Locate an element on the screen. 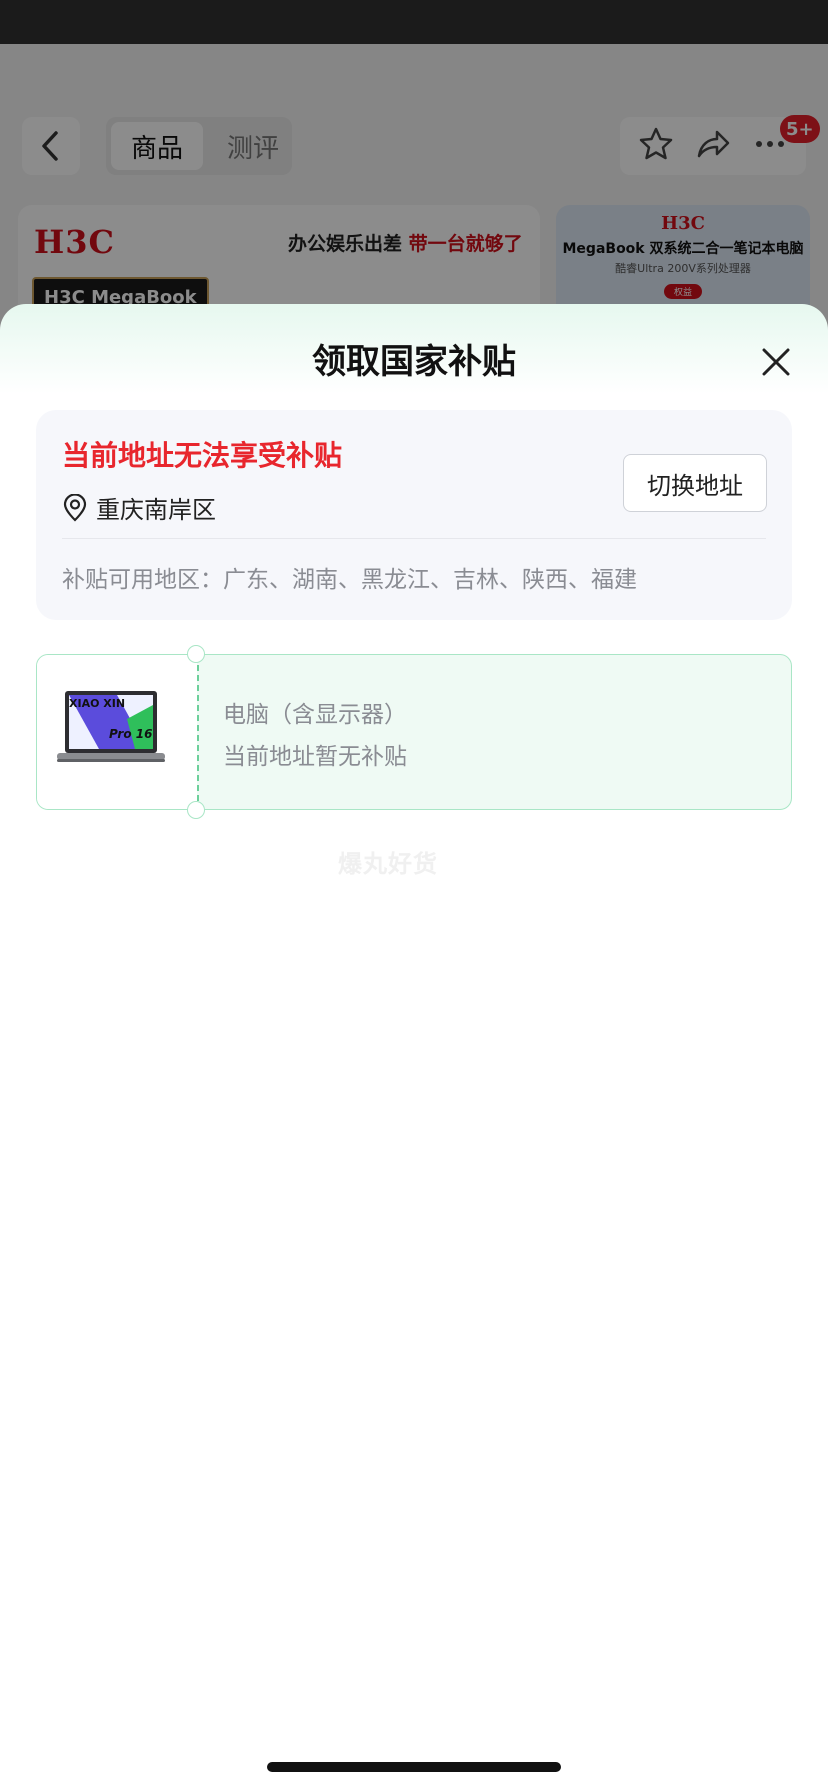  close-button is located at coordinates (776, 362).